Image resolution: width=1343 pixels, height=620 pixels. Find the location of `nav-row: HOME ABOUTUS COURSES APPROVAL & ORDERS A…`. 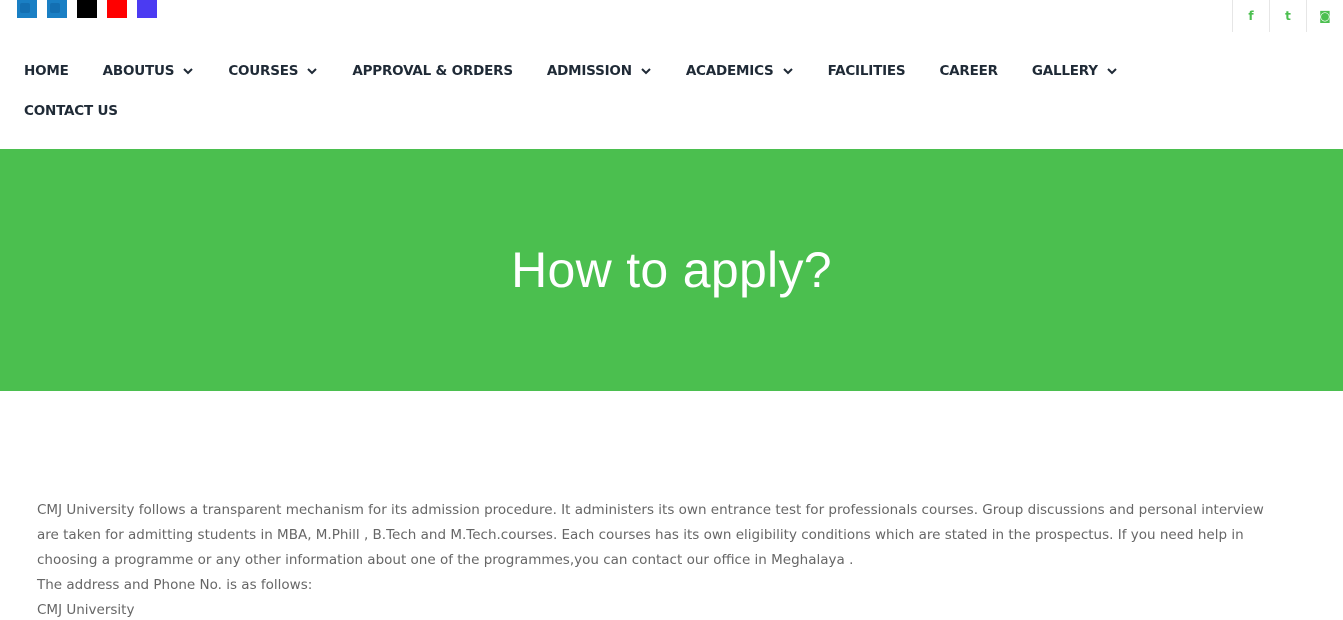

nav-row: HOME ABOUTUS COURSES APPROVAL & ORDERS A… is located at coordinates (674, 71).